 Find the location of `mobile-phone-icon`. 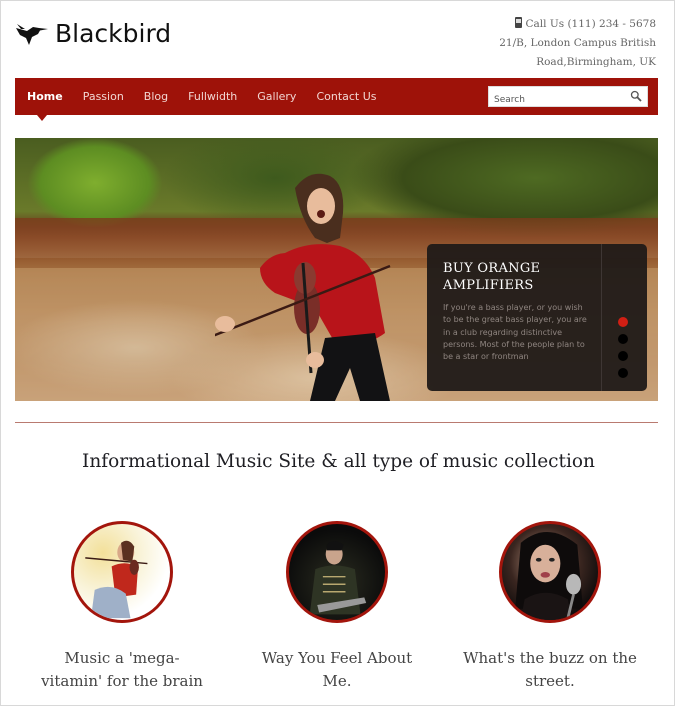

mobile-phone-icon is located at coordinates (518, 22).